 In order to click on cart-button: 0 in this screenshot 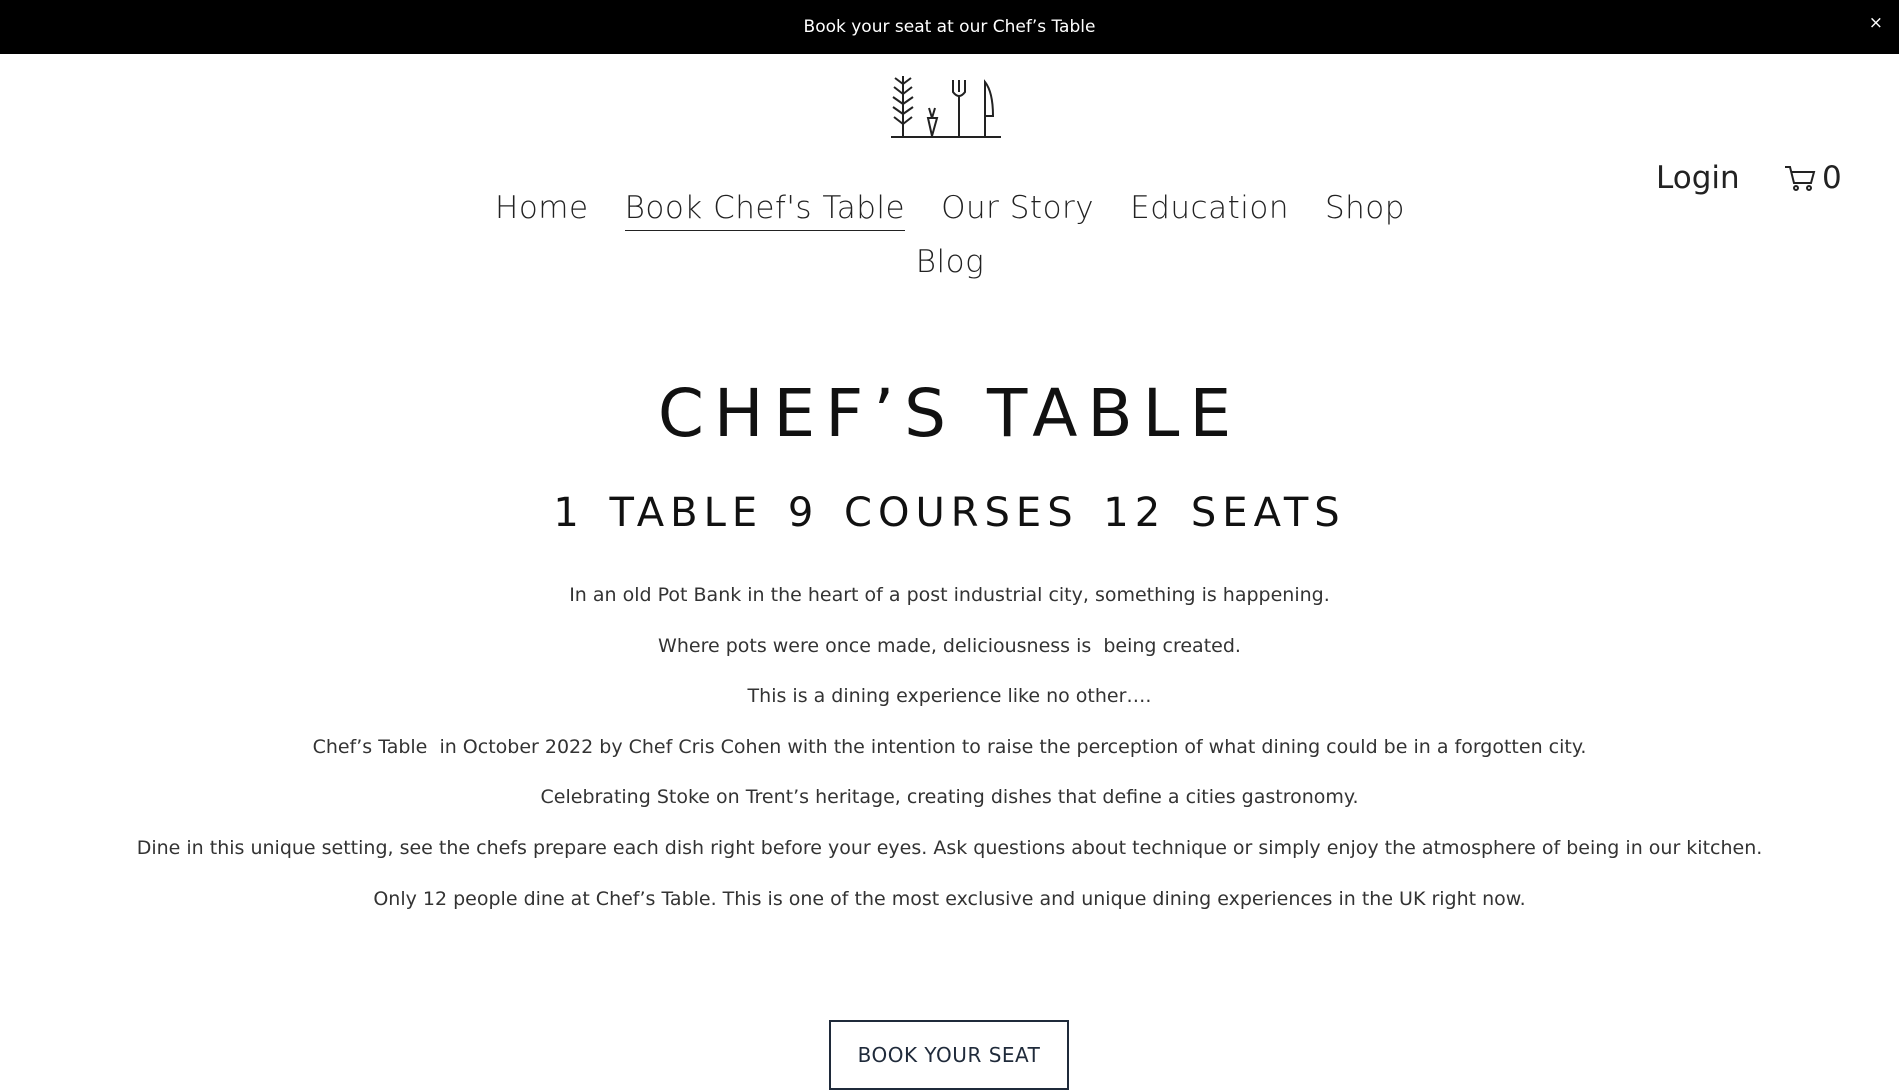, I will do `click(1813, 178)`.